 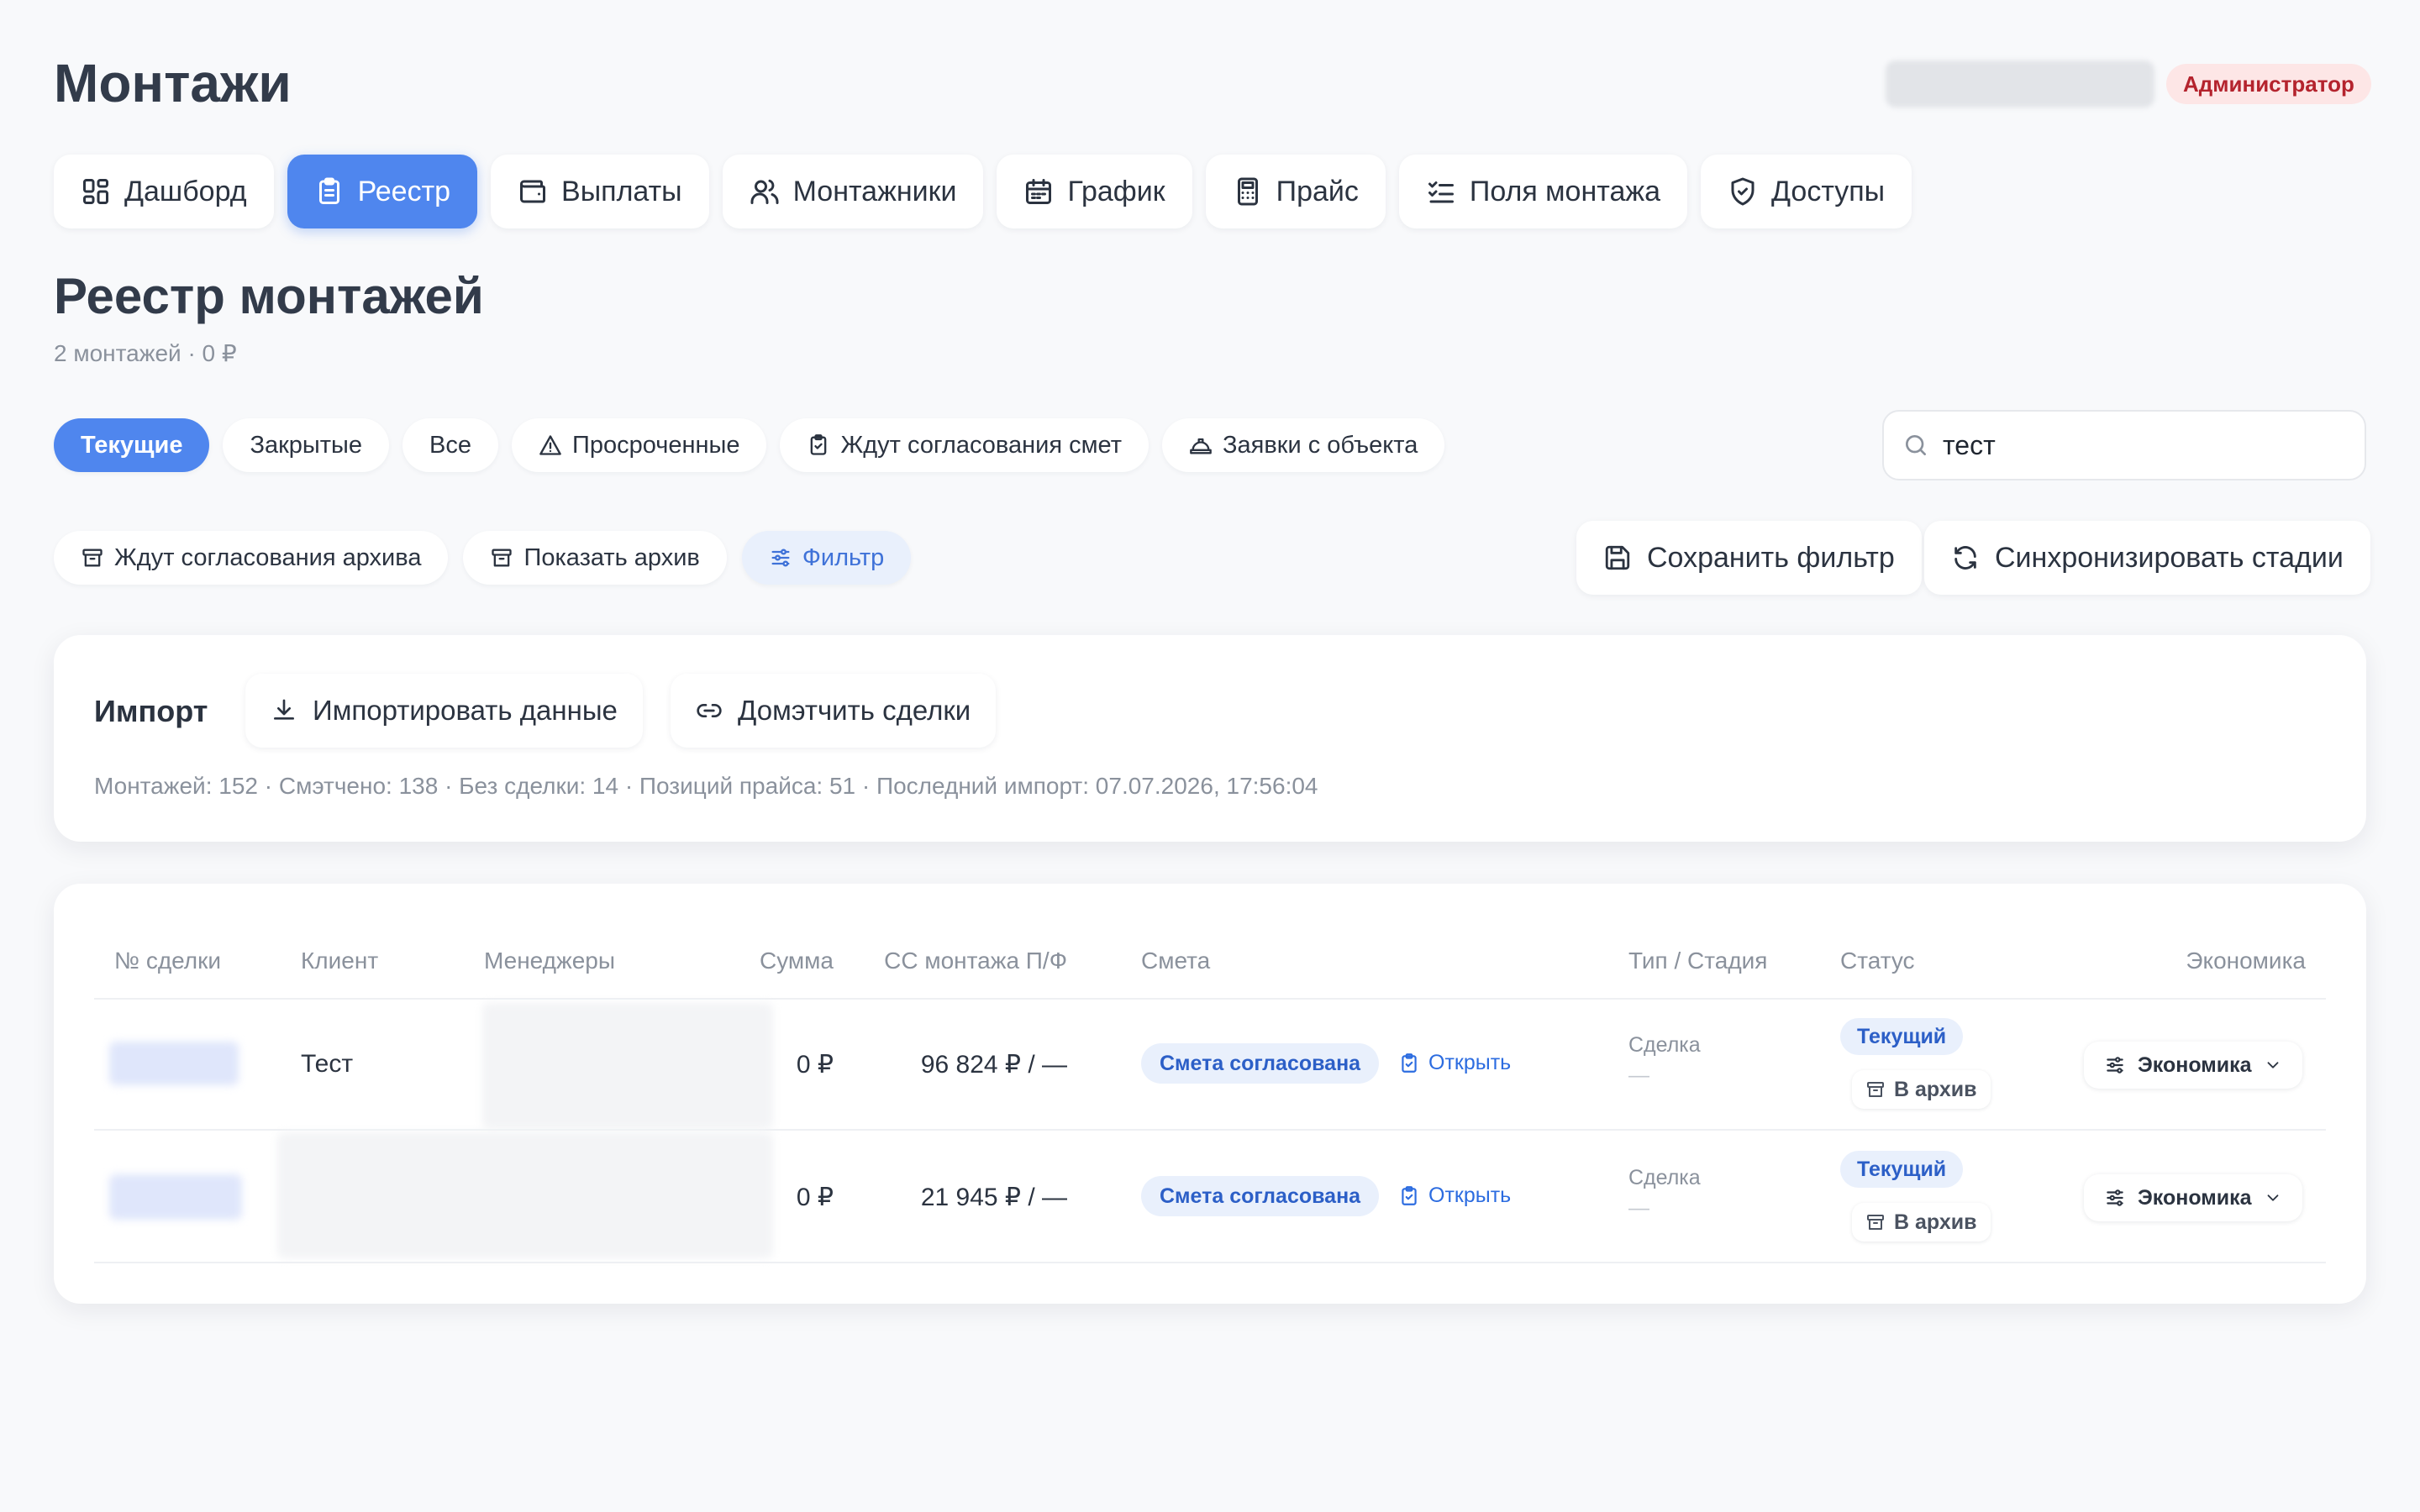 What do you see at coordinates (132, 445) in the screenshot?
I see `chip-current: Текущие` at bounding box center [132, 445].